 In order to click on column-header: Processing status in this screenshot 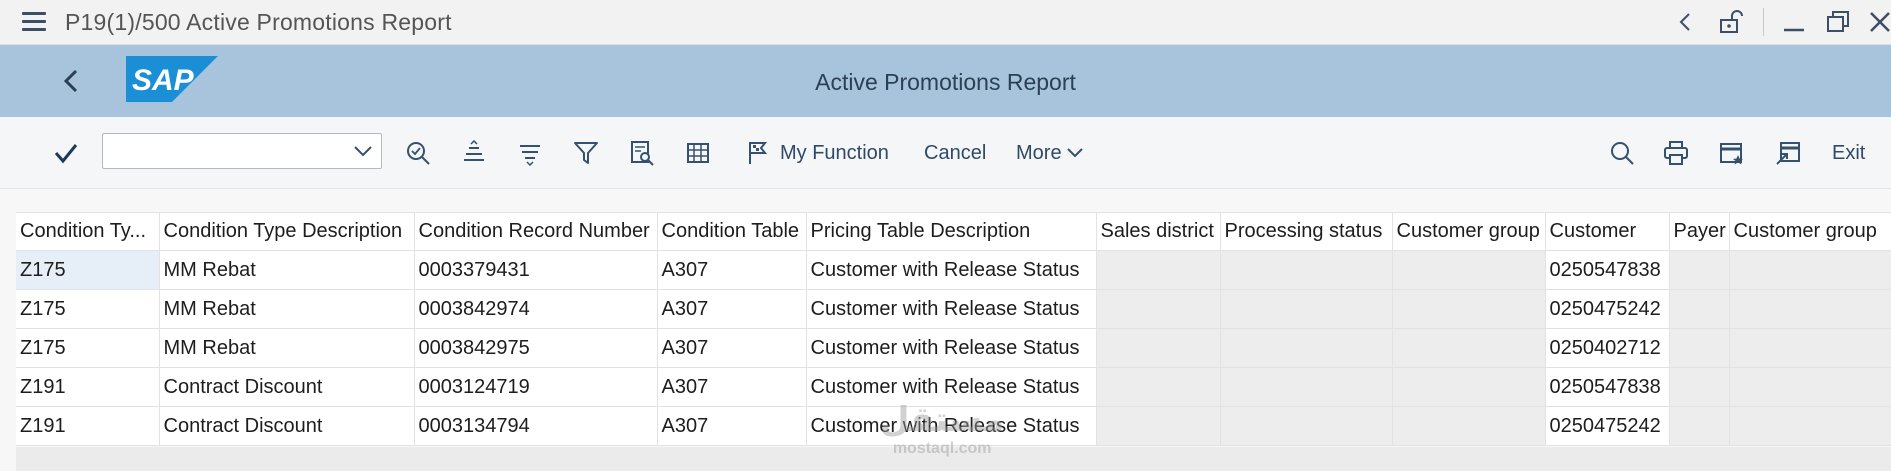, I will do `click(1306, 231)`.